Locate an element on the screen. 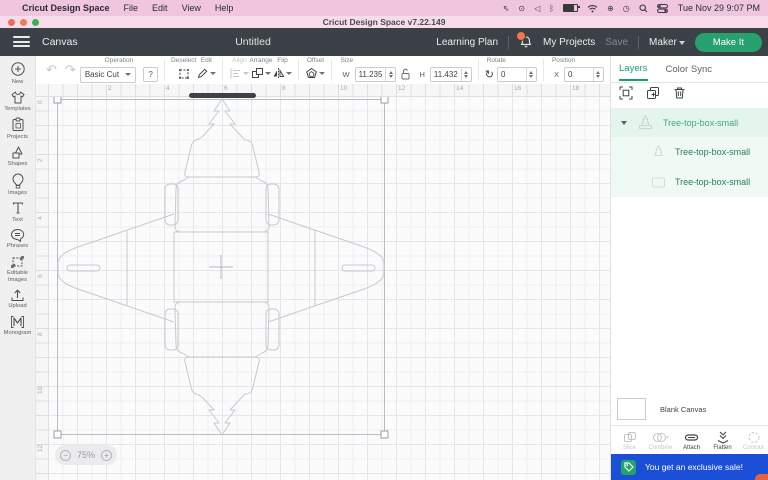 The image size is (768, 480). height-stepper: 11.432 is located at coordinates (450, 74).